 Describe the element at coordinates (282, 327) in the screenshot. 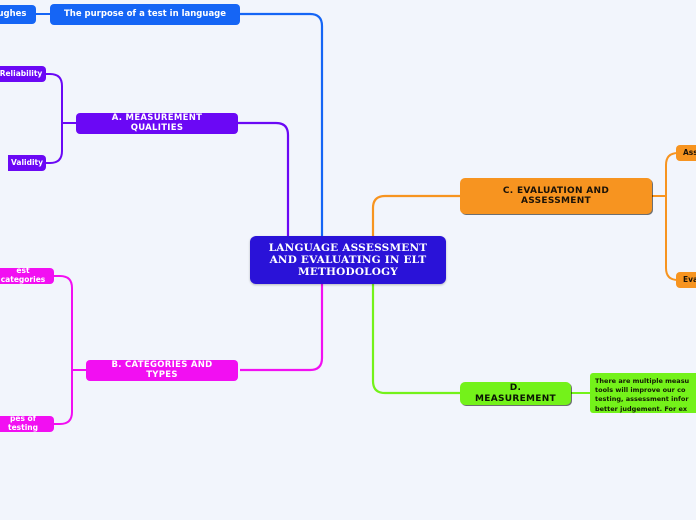

I see `connector-root-magenta` at that location.